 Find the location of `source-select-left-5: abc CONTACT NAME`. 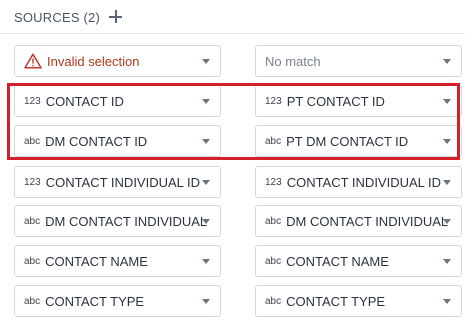

source-select-left-5: abc CONTACT NAME is located at coordinates (117, 261).